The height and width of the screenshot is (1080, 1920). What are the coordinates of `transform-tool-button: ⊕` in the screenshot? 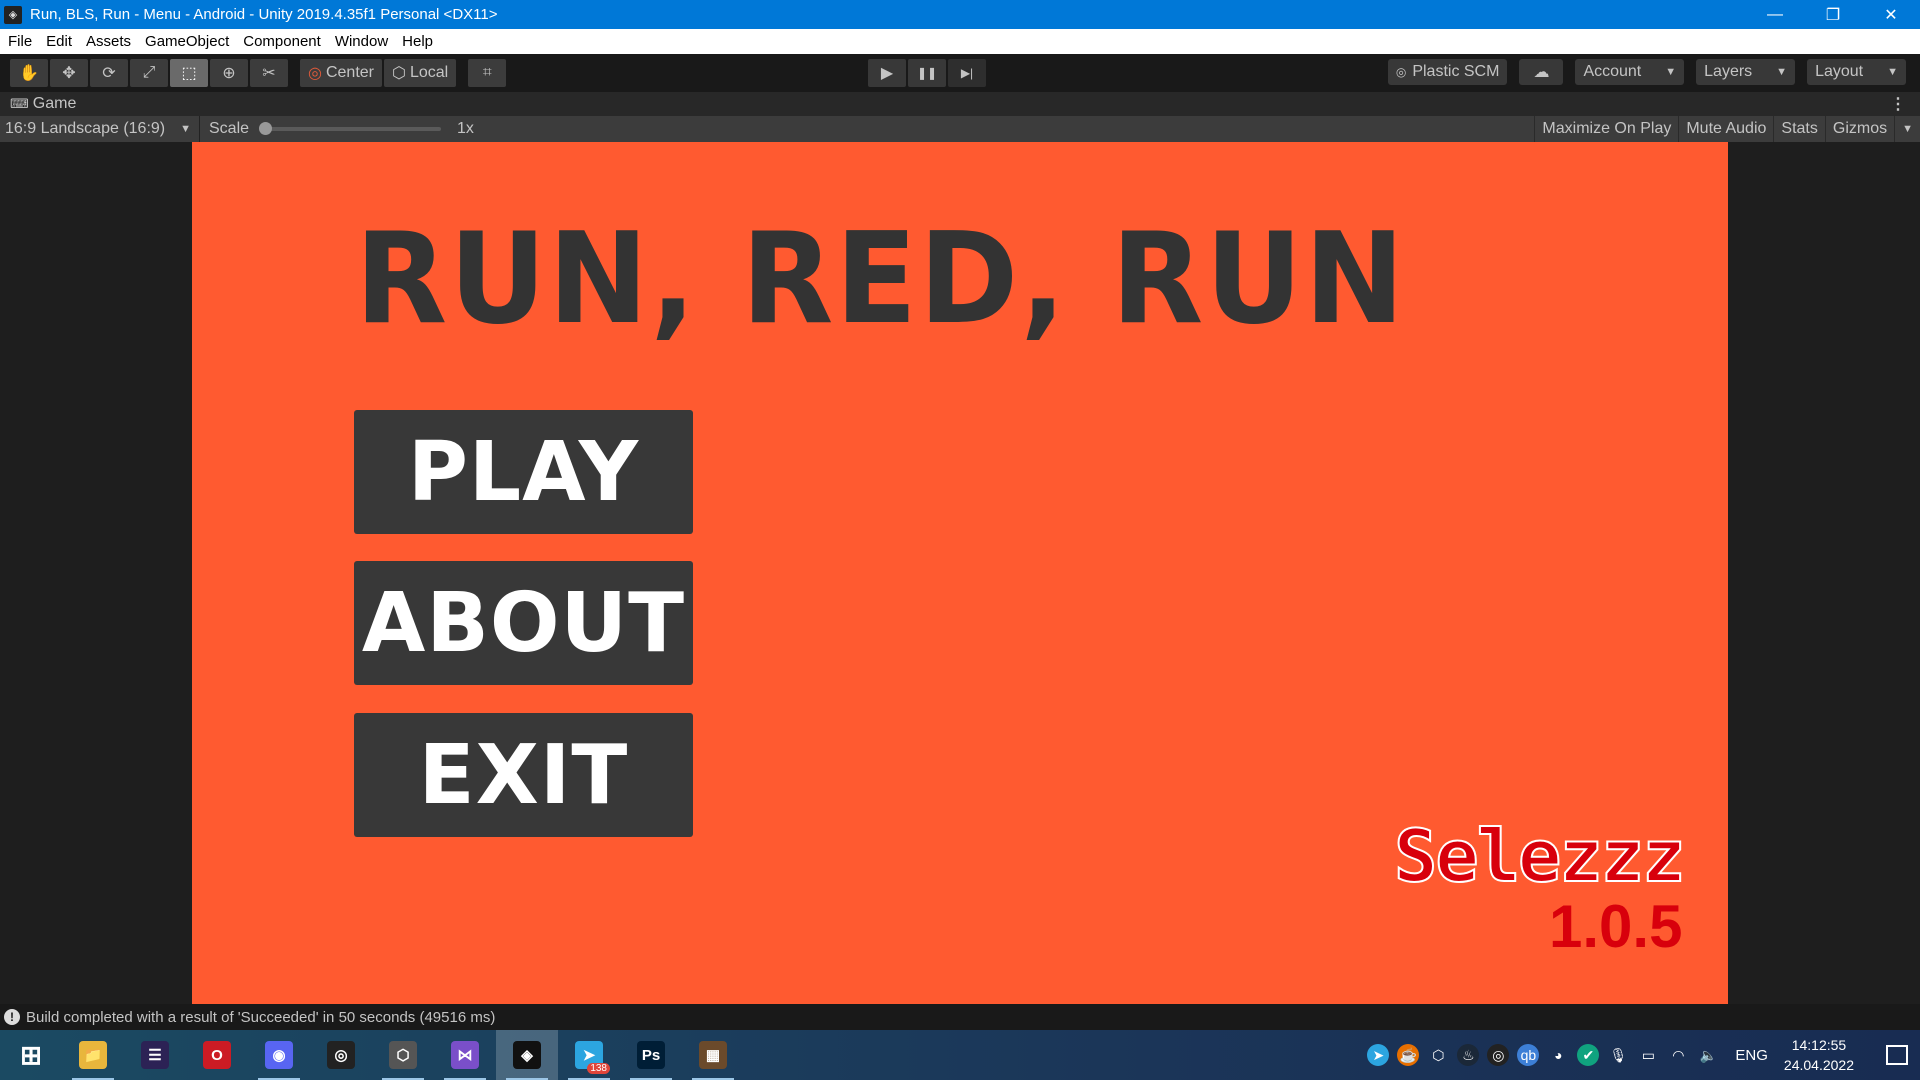 It's located at (229, 73).